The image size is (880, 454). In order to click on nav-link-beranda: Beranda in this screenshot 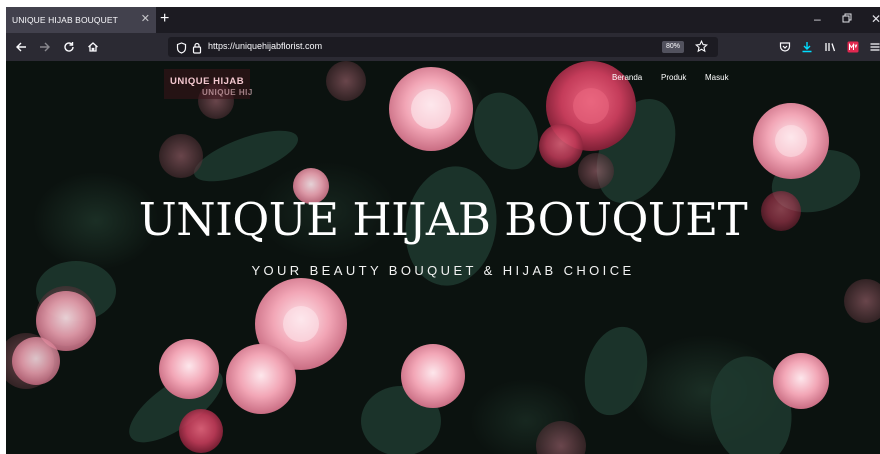, I will do `click(627, 77)`.